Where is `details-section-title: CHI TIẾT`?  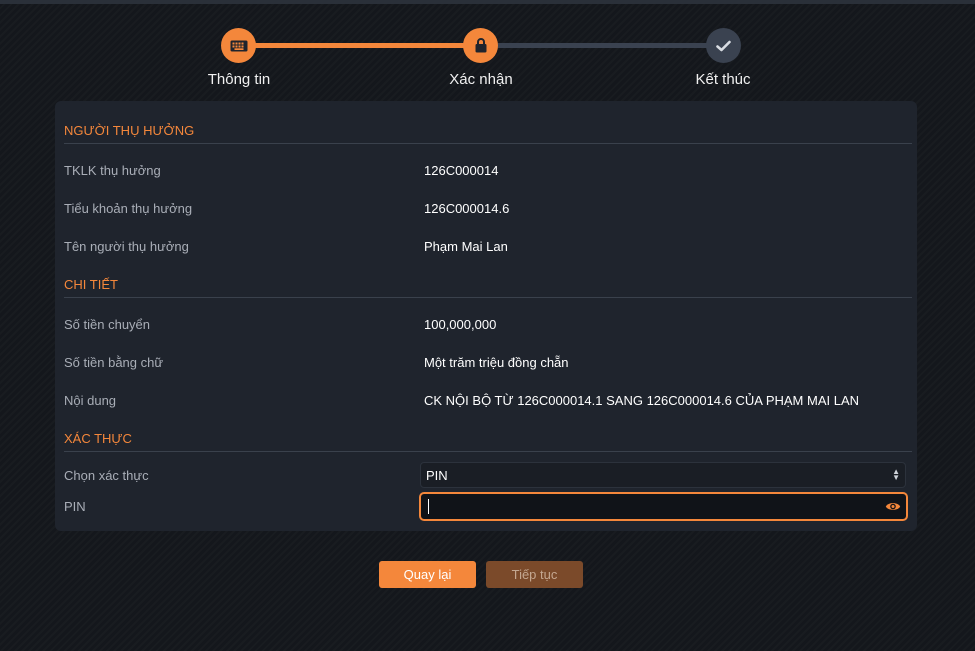
details-section-title: CHI TIẾT is located at coordinates (488, 287).